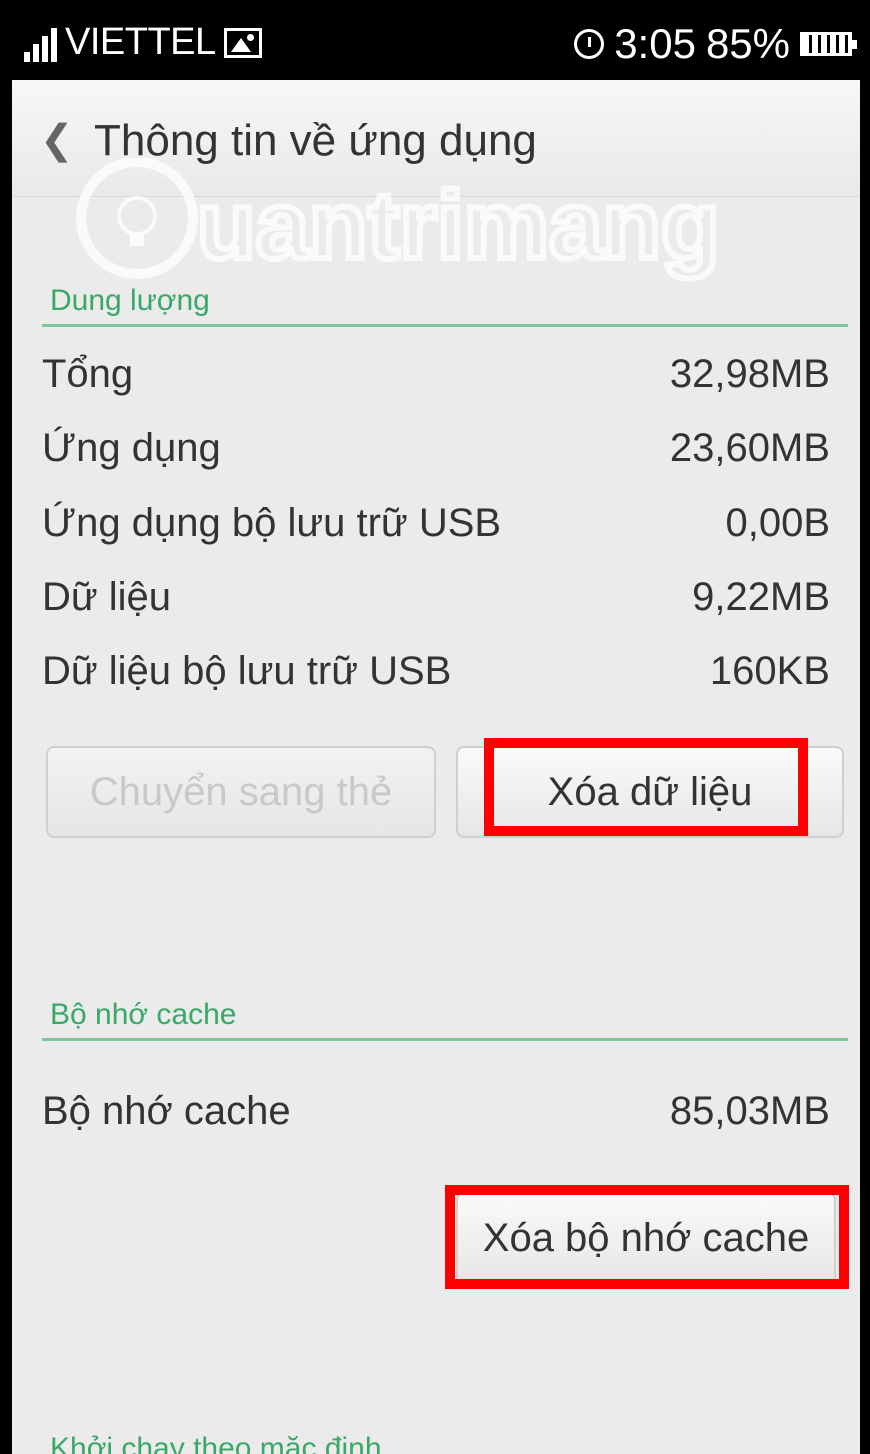 The image size is (870, 1454). I want to click on row-label: Tổng, so click(88, 373).